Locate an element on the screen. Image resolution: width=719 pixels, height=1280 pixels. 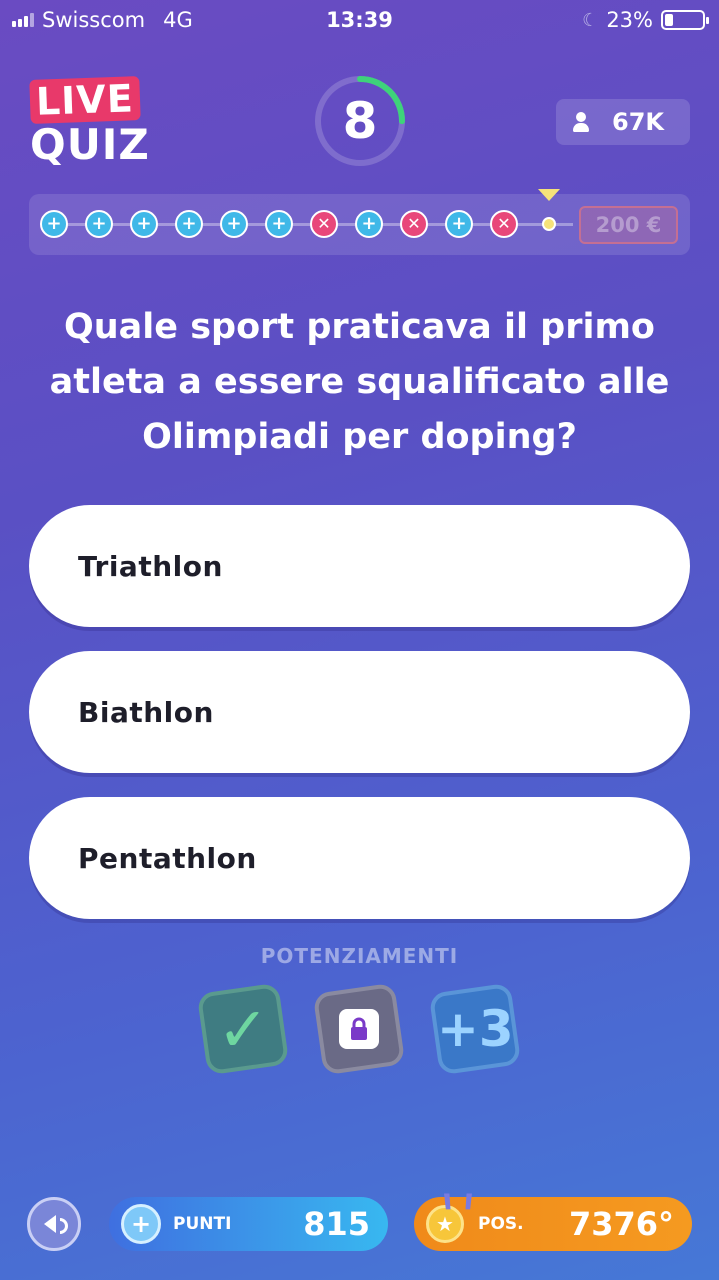
answer-option-2: Biathlon is located at coordinates (359, 712).